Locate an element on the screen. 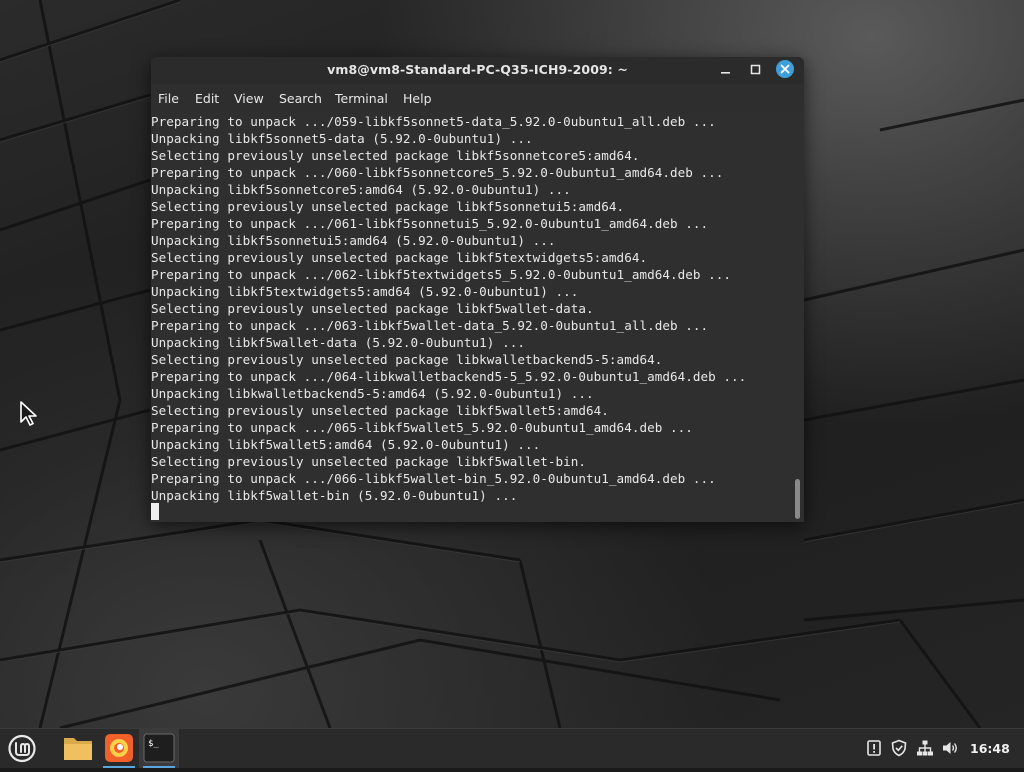 The height and width of the screenshot is (772, 1024). close-icon is located at coordinates (785, 69).